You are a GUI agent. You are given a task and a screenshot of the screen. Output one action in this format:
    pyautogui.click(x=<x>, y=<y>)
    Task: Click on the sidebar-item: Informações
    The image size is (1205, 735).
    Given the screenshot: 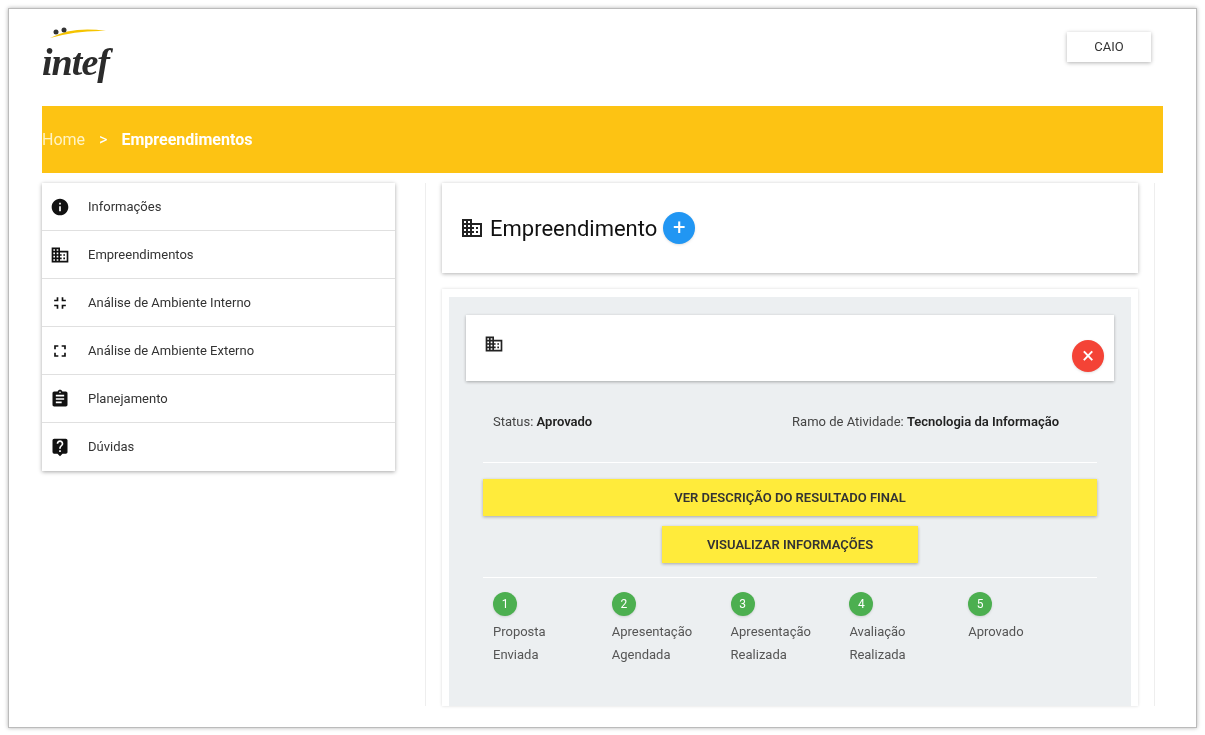 What is the action you would take?
    pyautogui.click(x=218, y=207)
    